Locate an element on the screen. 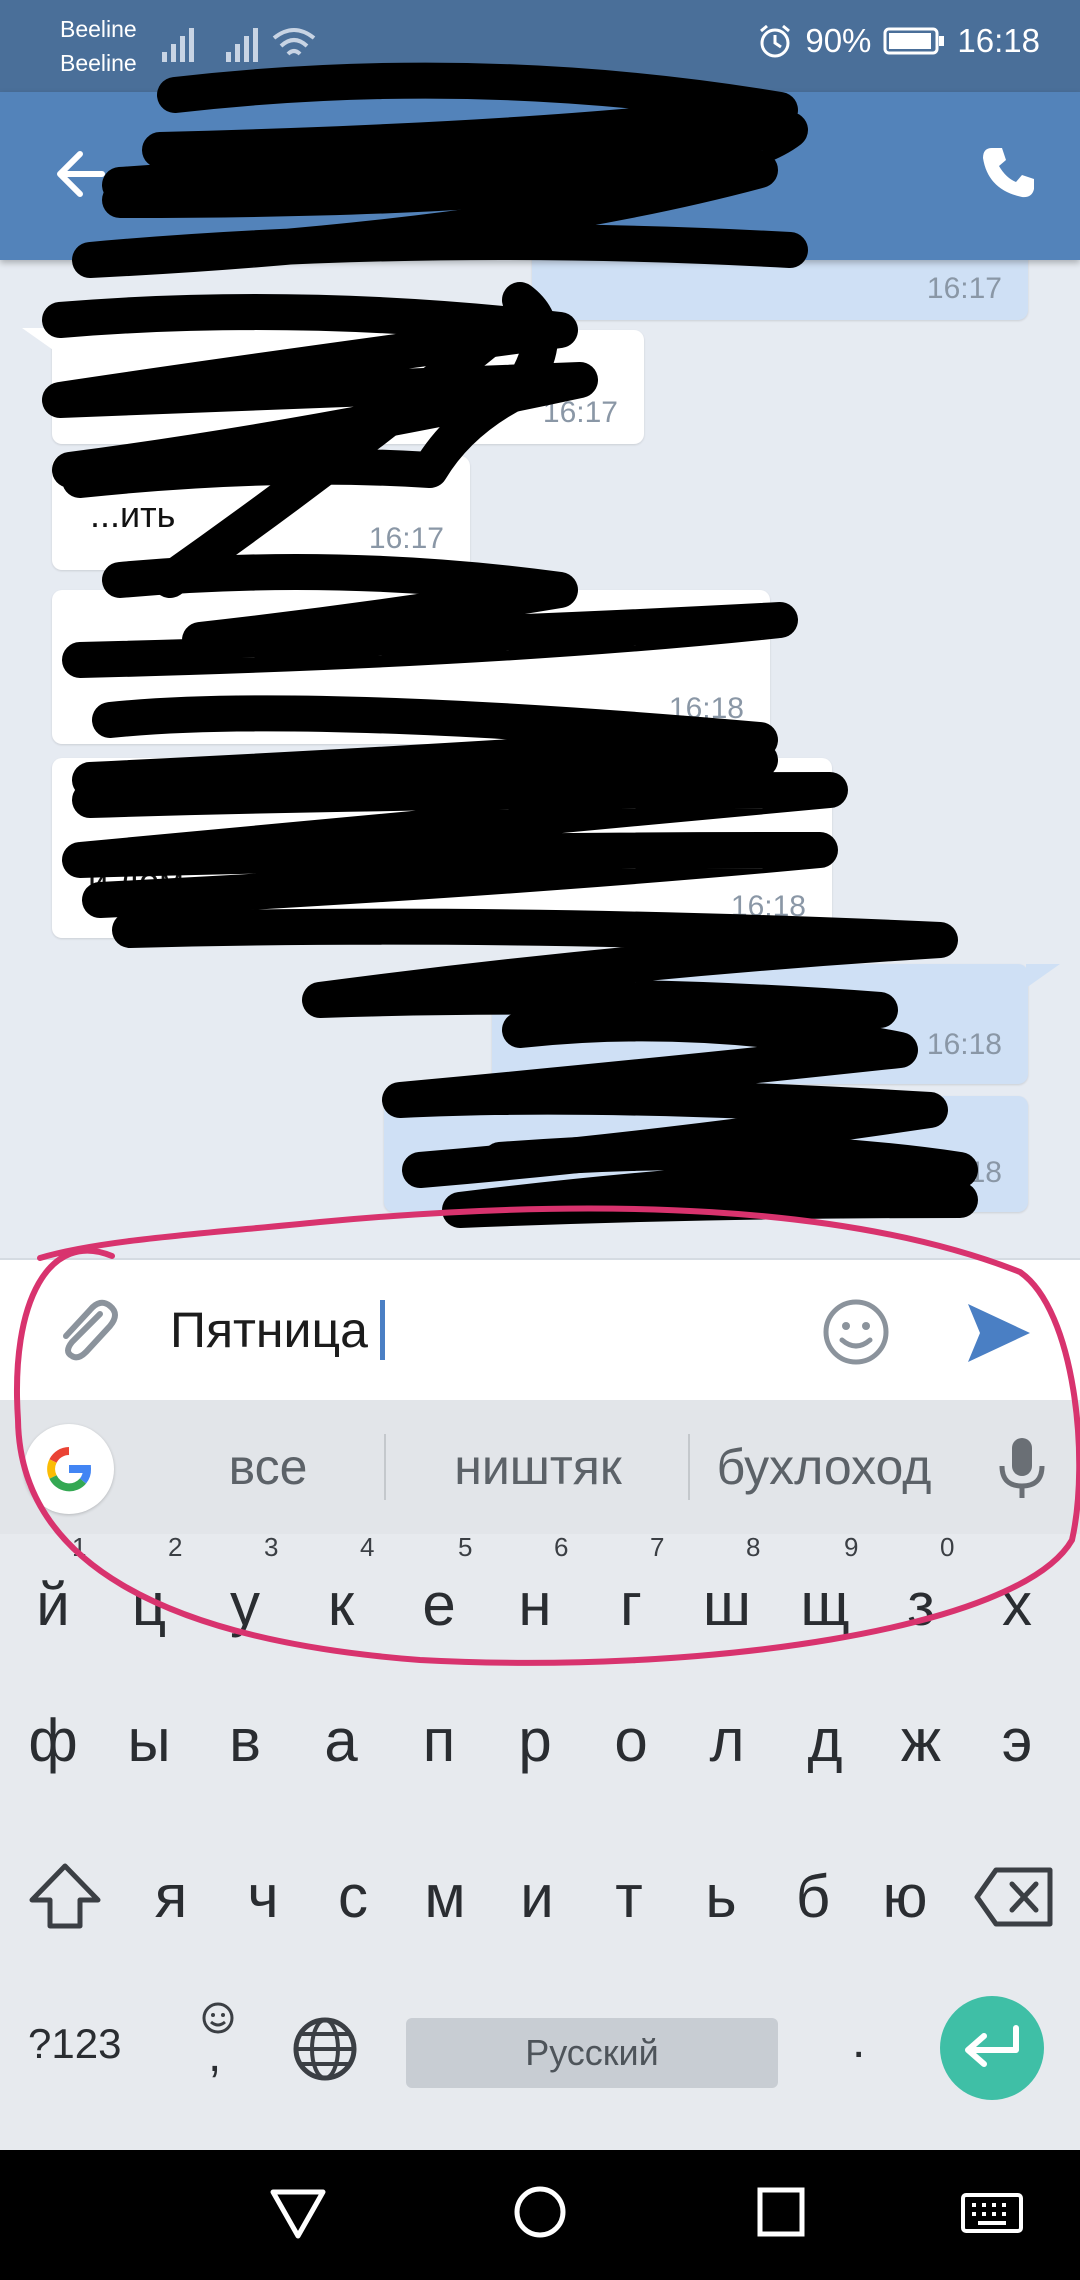 The image size is (1080, 2280). message-bubble-outgoing: 16:17 is located at coordinates (780, 290).